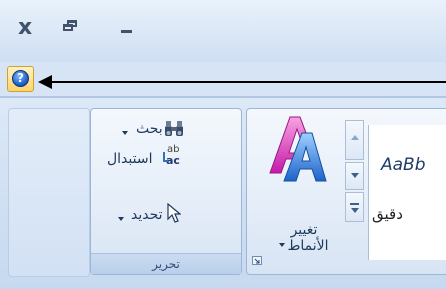 Image resolution: width=446 pixels, height=289 pixels. I want to click on binoculars-icon, so click(174, 128).